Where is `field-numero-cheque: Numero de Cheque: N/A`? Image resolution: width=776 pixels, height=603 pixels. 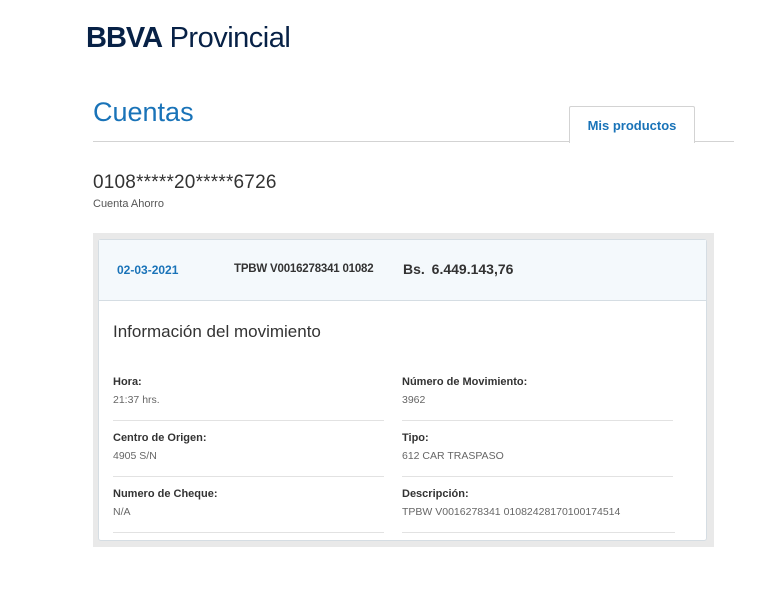 field-numero-cheque: Numero de Cheque: N/A is located at coordinates (248, 510).